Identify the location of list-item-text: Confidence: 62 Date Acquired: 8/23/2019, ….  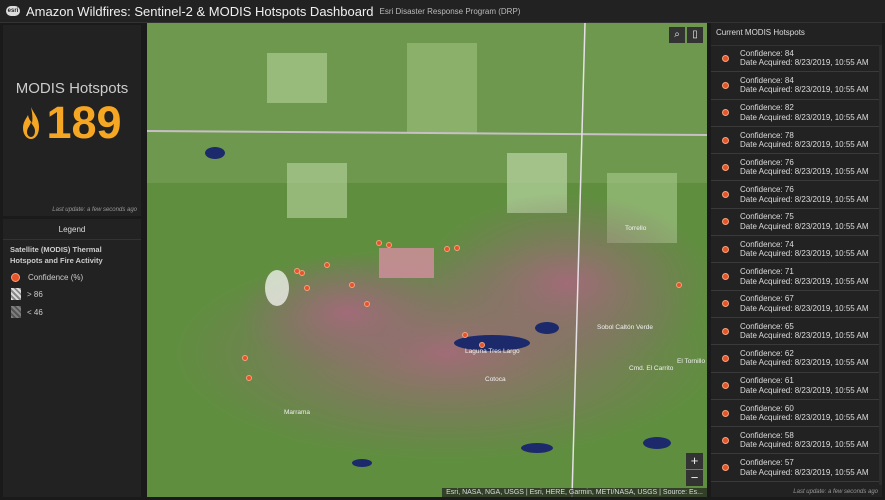
(804, 358).